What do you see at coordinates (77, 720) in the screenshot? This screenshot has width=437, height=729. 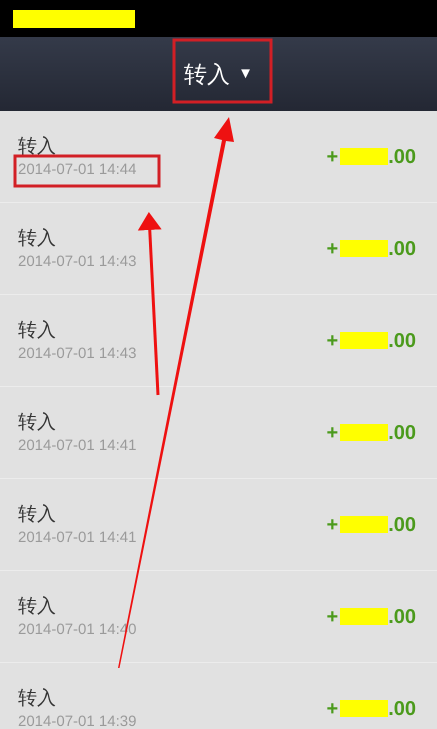 I see `transaction-time: 2014-07-01 14:39` at bounding box center [77, 720].